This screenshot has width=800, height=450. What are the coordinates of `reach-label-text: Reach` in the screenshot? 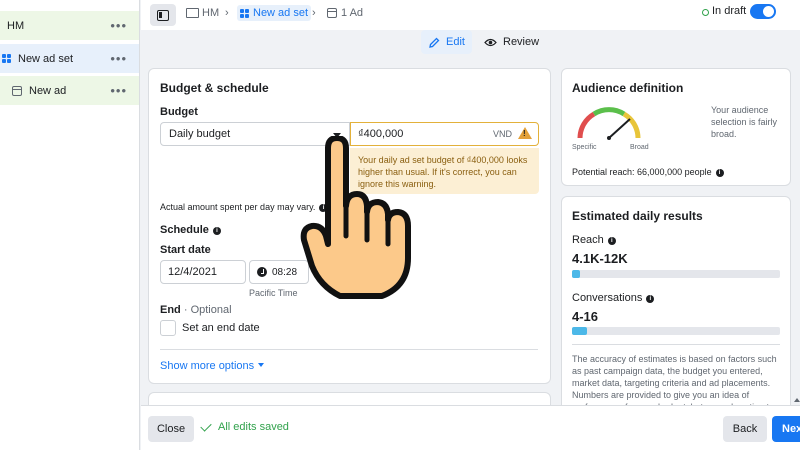 It's located at (588, 240).